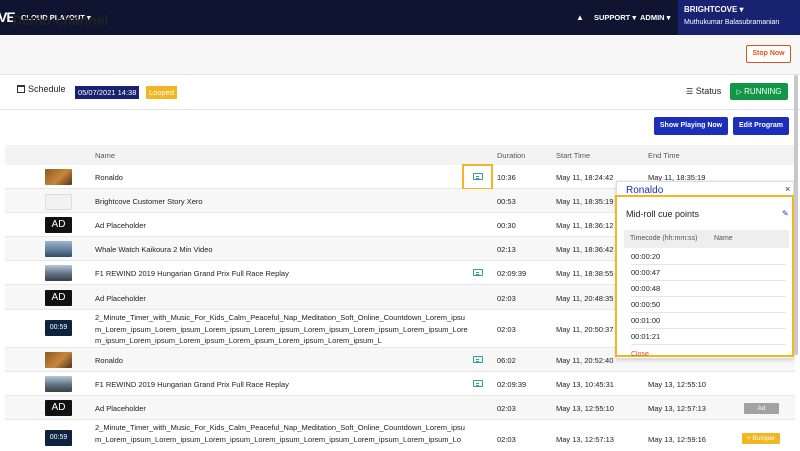 The image size is (800, 451). I want to click on row-duration: 00:53, so click(506, 201).